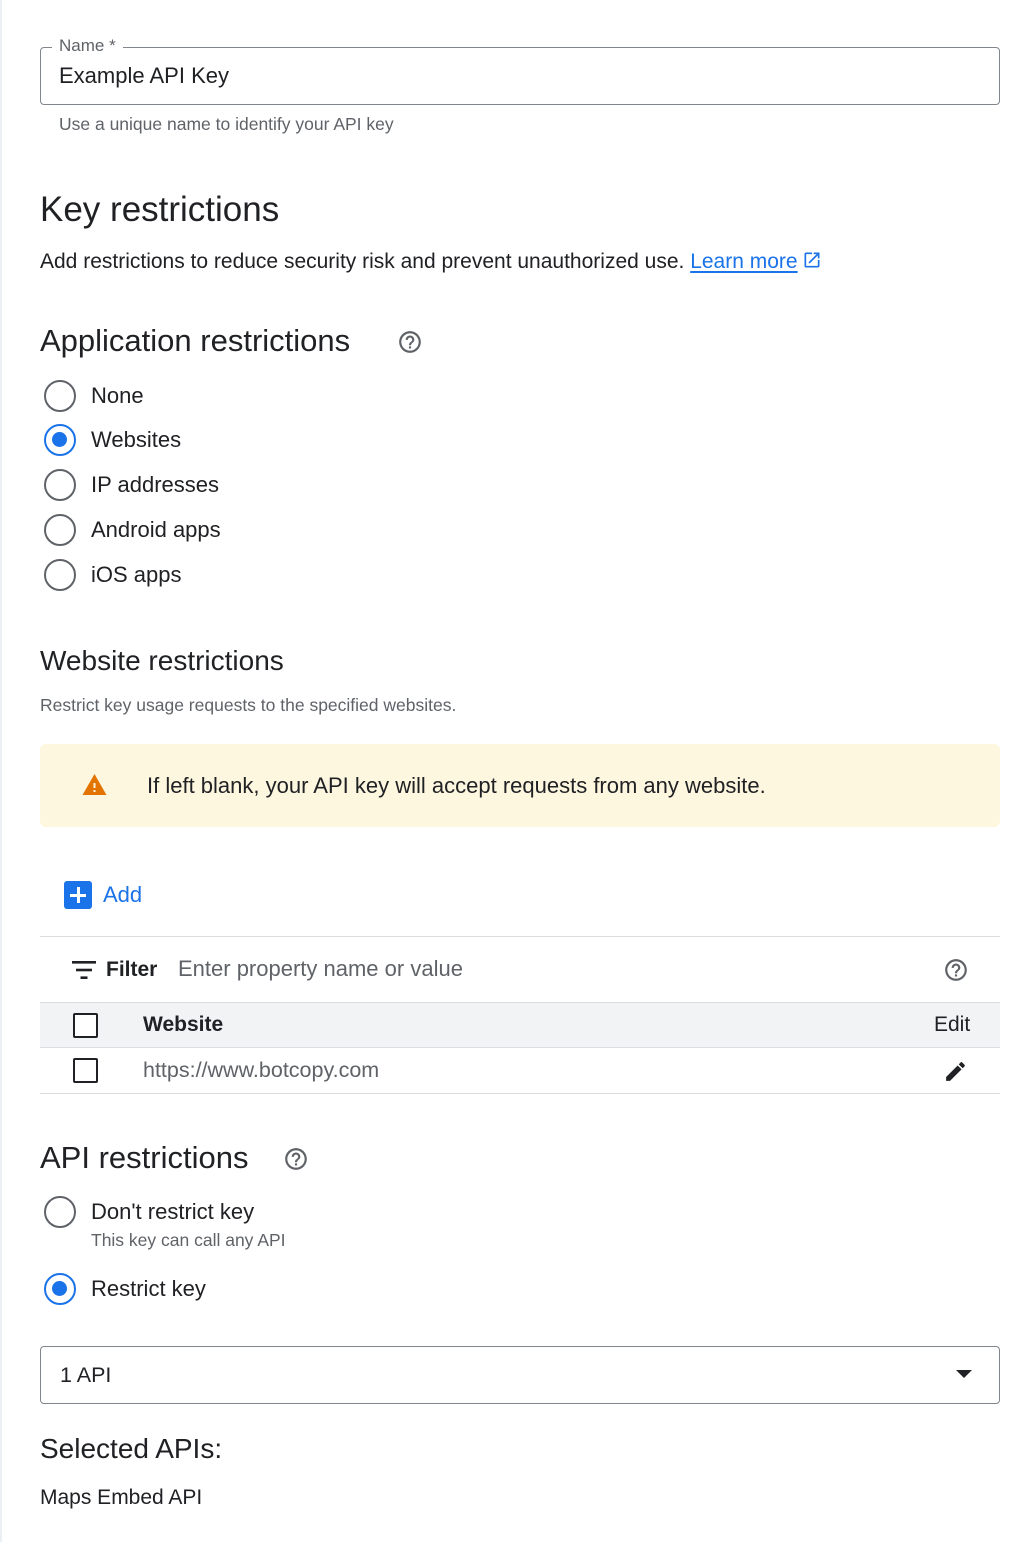  I want to click on radio-label: Android apps, so click(156, 529).